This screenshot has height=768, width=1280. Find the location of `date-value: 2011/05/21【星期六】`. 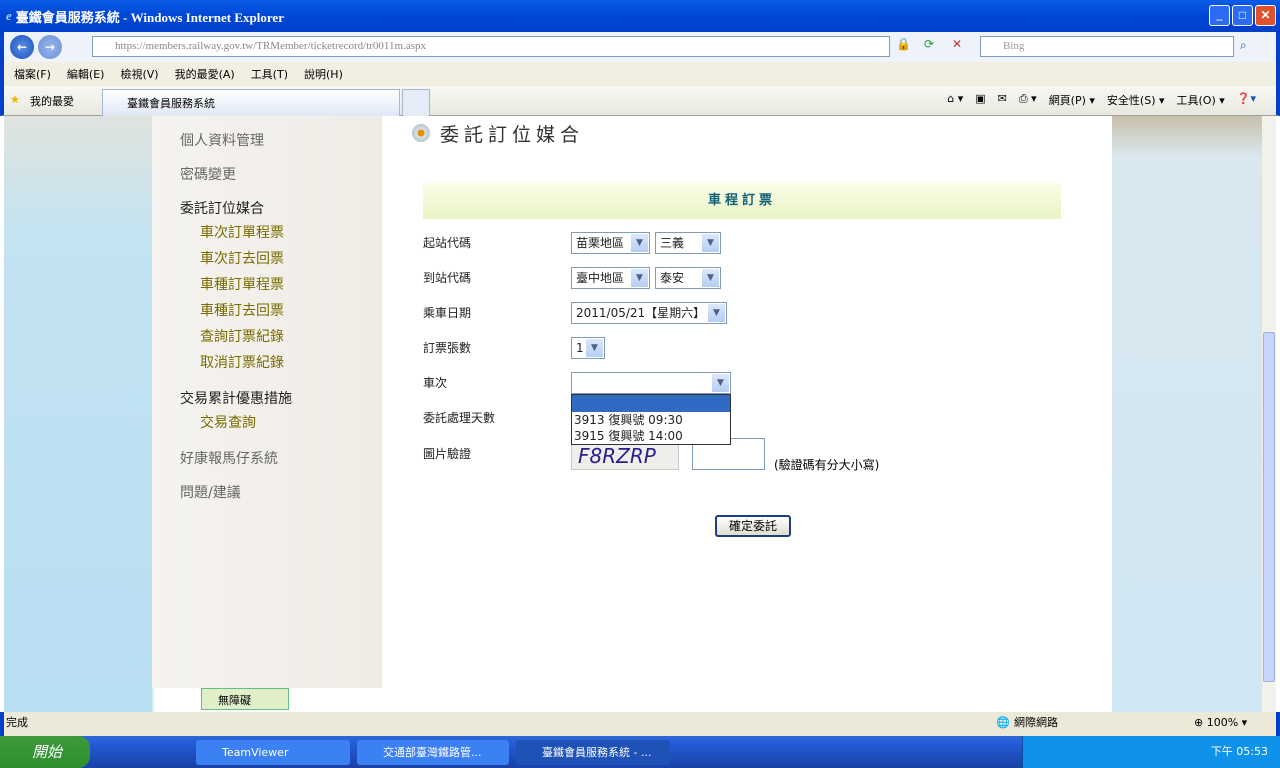

date-value: 2011/05/21【星期六】 is located at coordinates (641, 313).